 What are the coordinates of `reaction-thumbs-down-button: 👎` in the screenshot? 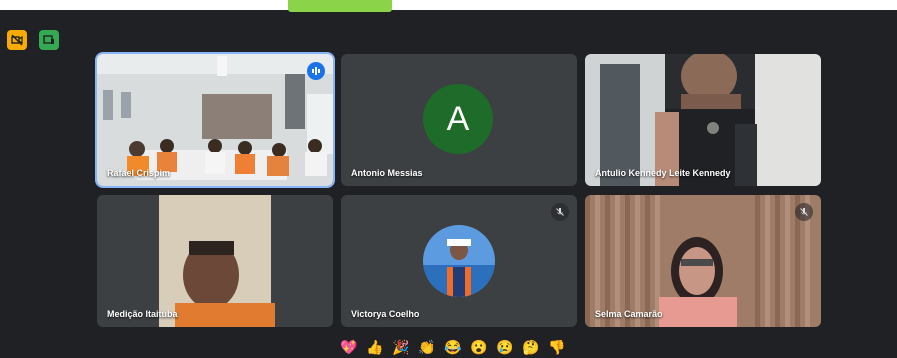 It's located at (557, 347).